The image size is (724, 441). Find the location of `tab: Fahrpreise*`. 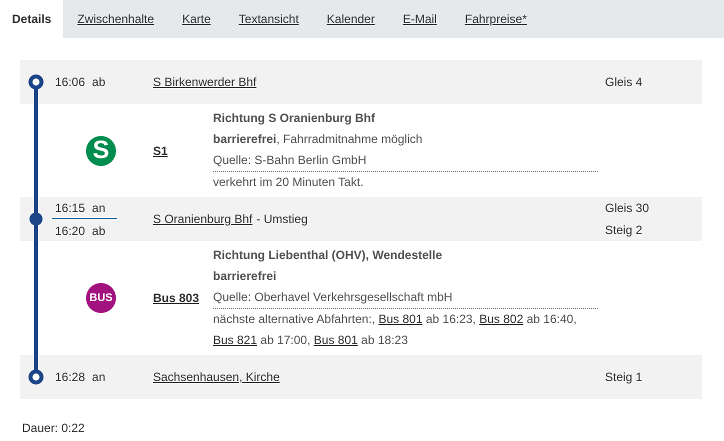

tab: Fahrpreise* is located at coordinates (495, 19).